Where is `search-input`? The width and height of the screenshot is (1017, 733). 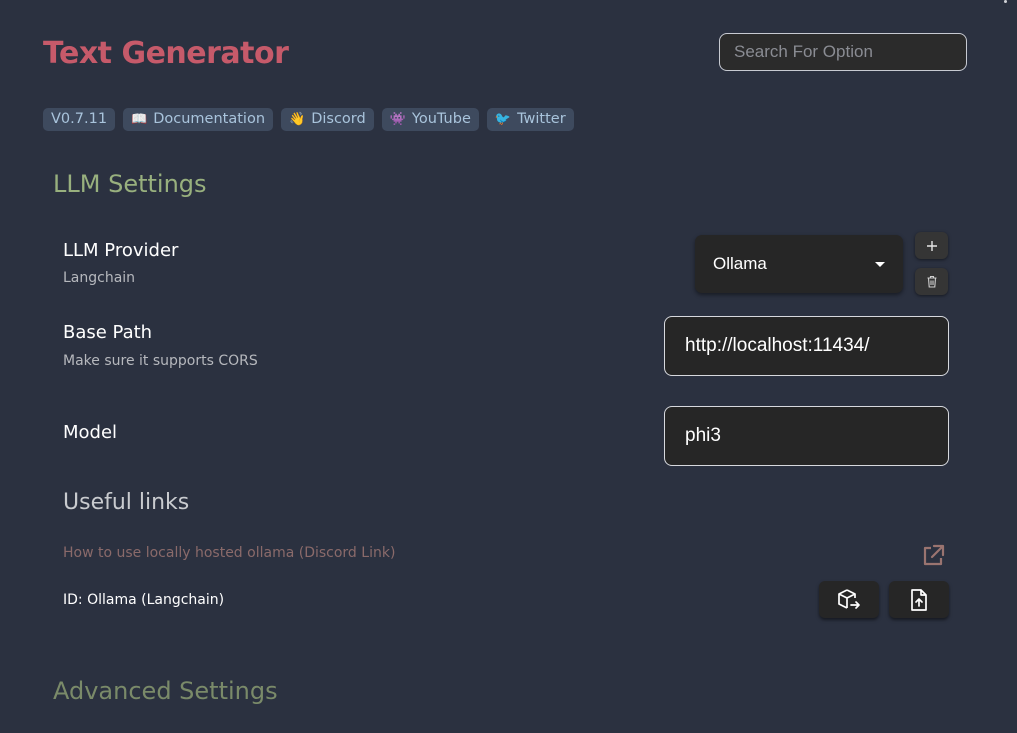 search-input is located at coordinates (843, 52).